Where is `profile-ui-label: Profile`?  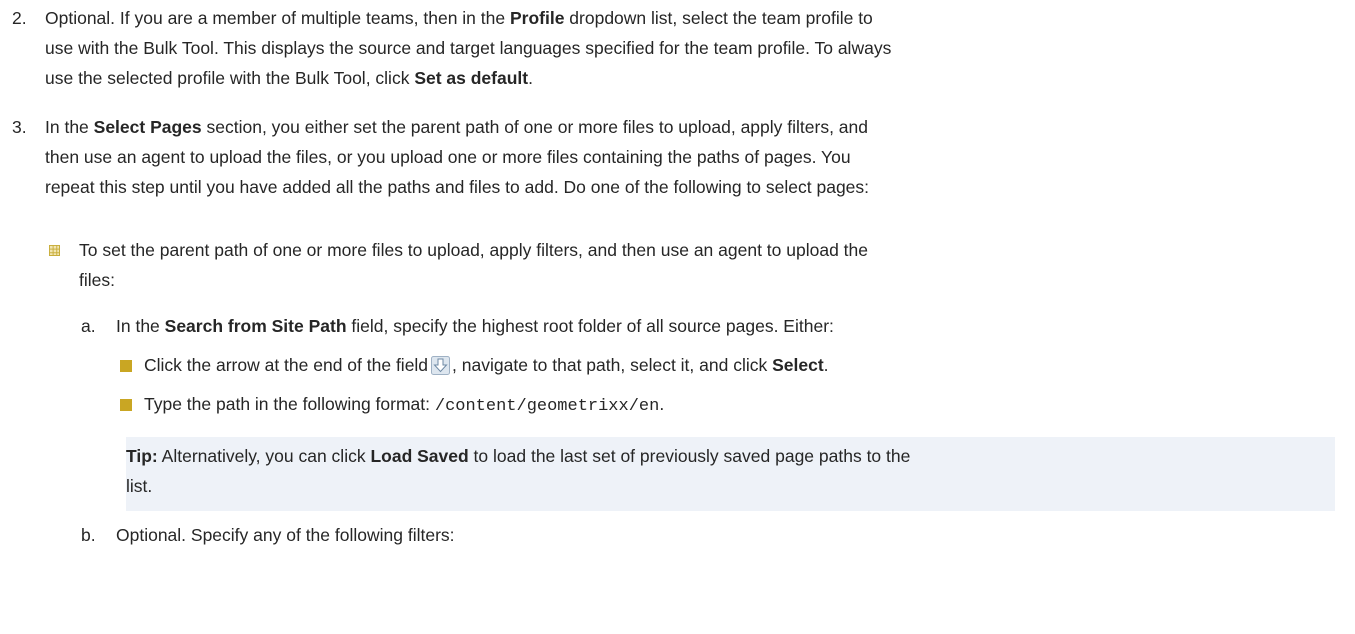 profile-ui-label: Profile is located at coordinates (537, 18).